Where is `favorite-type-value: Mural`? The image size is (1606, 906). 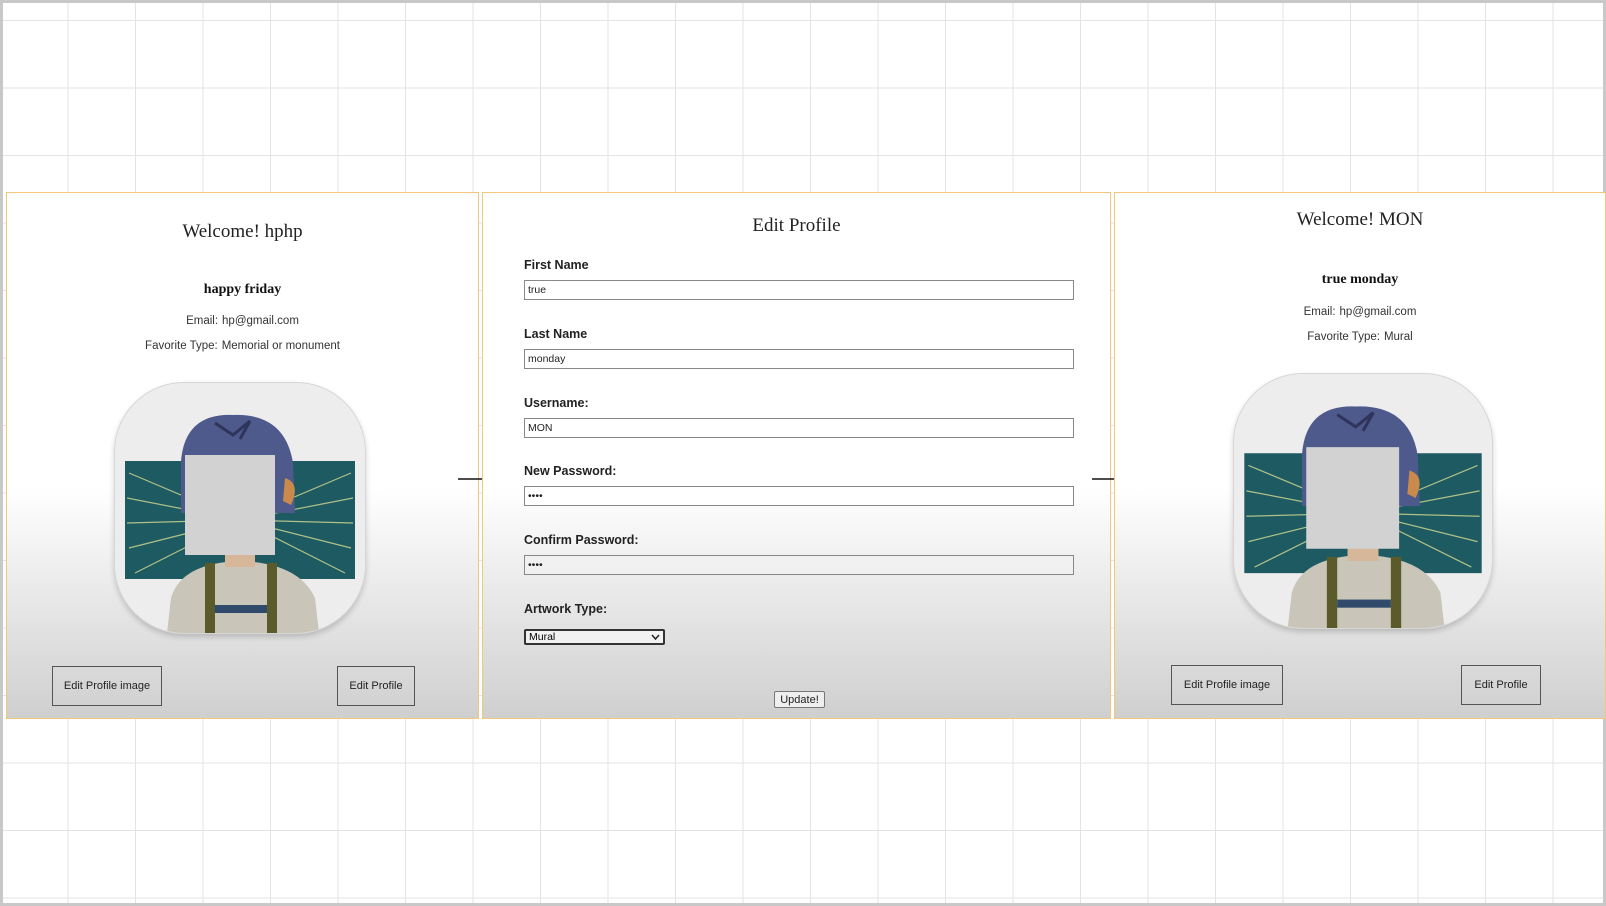
favorite-type-value: Mural is located at coordinates (1398, 337).